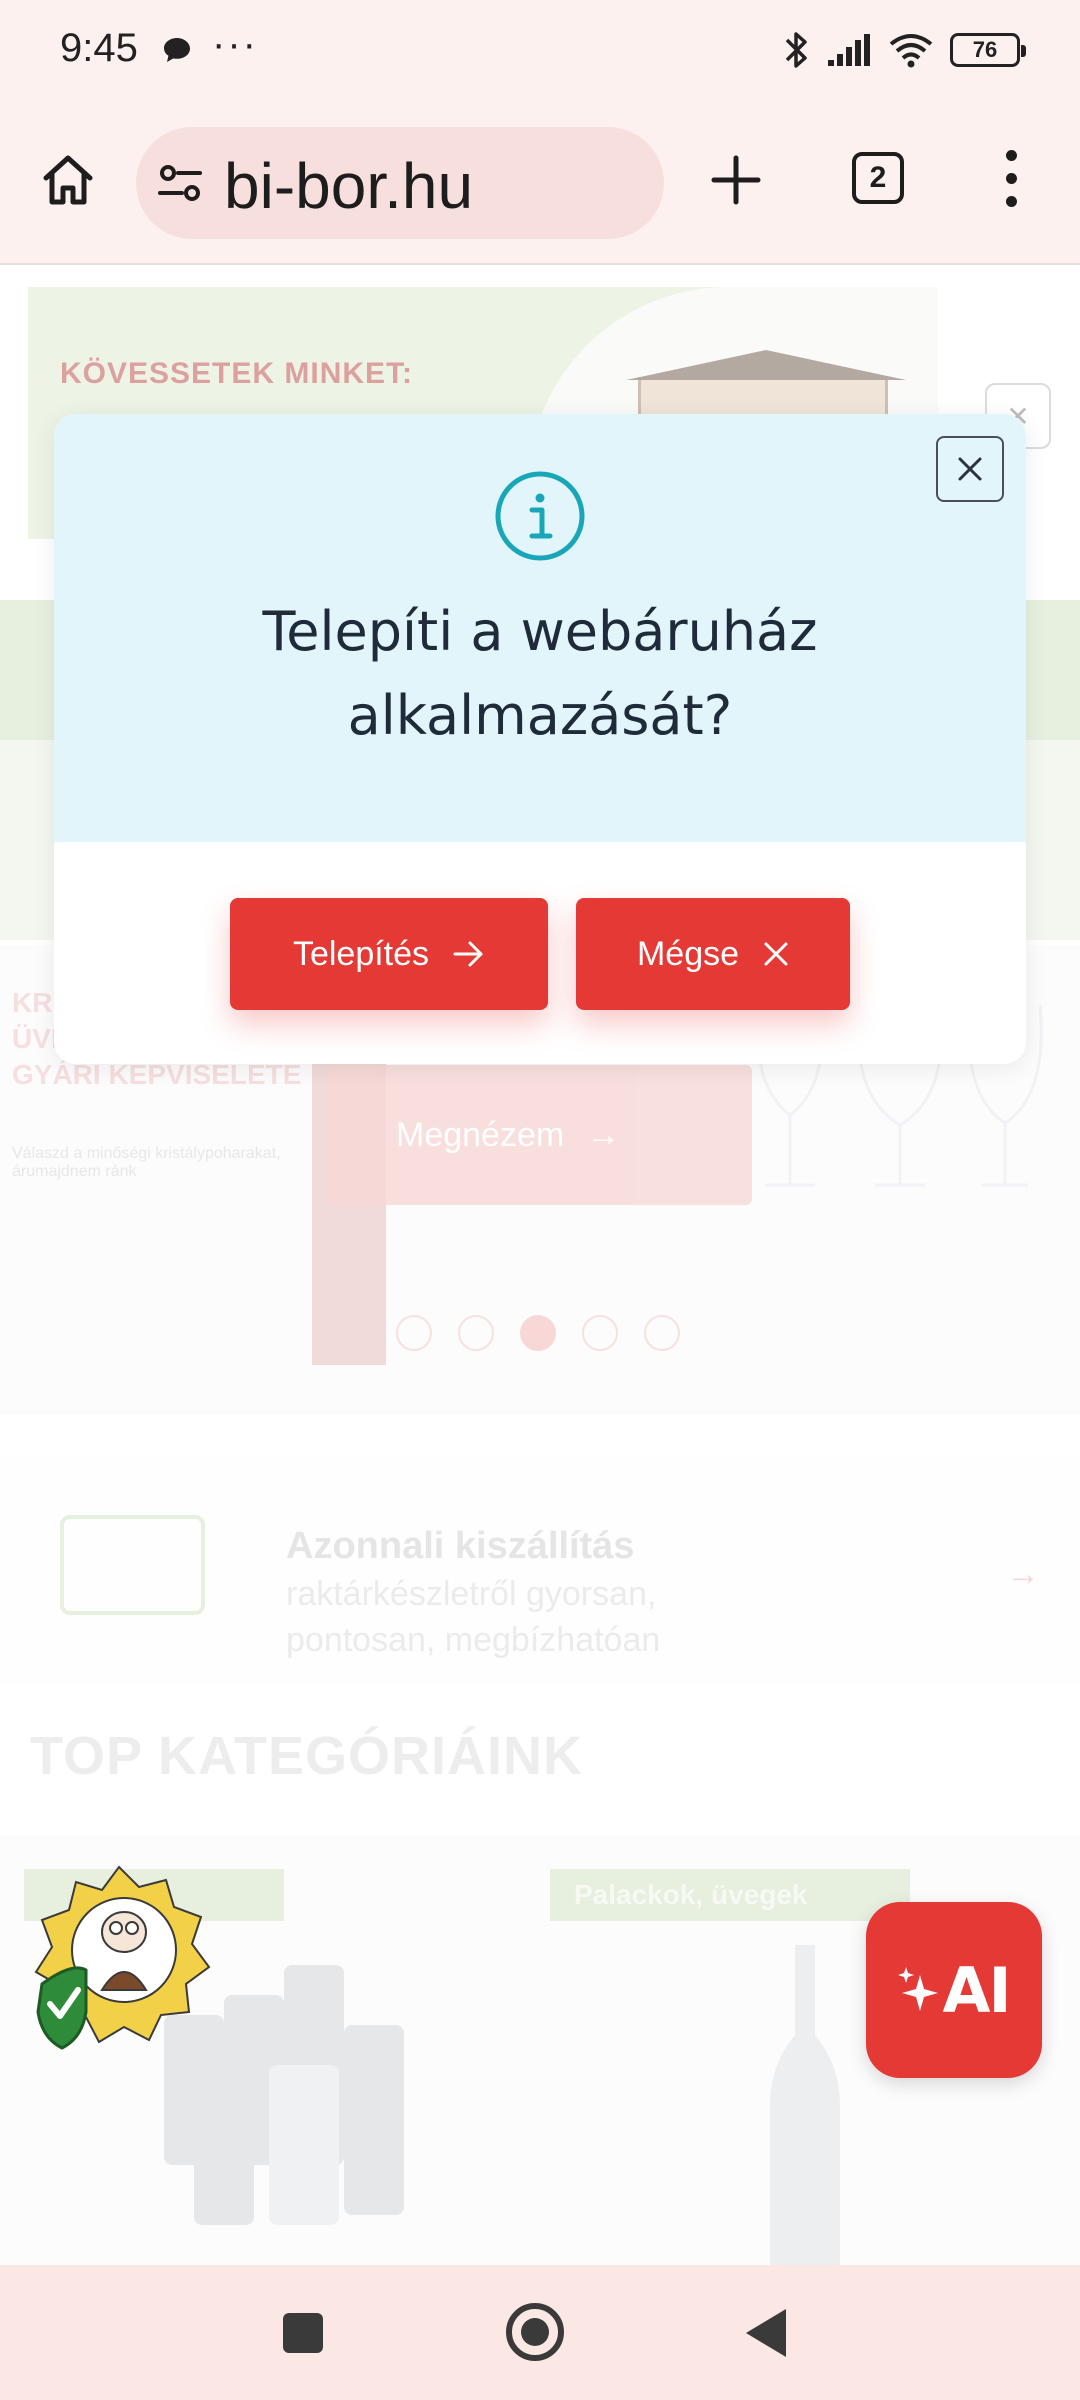  What do you see at coordinates (540, 516) in the screenshot?
I see `info-icon` at bounding box center [540, 516].